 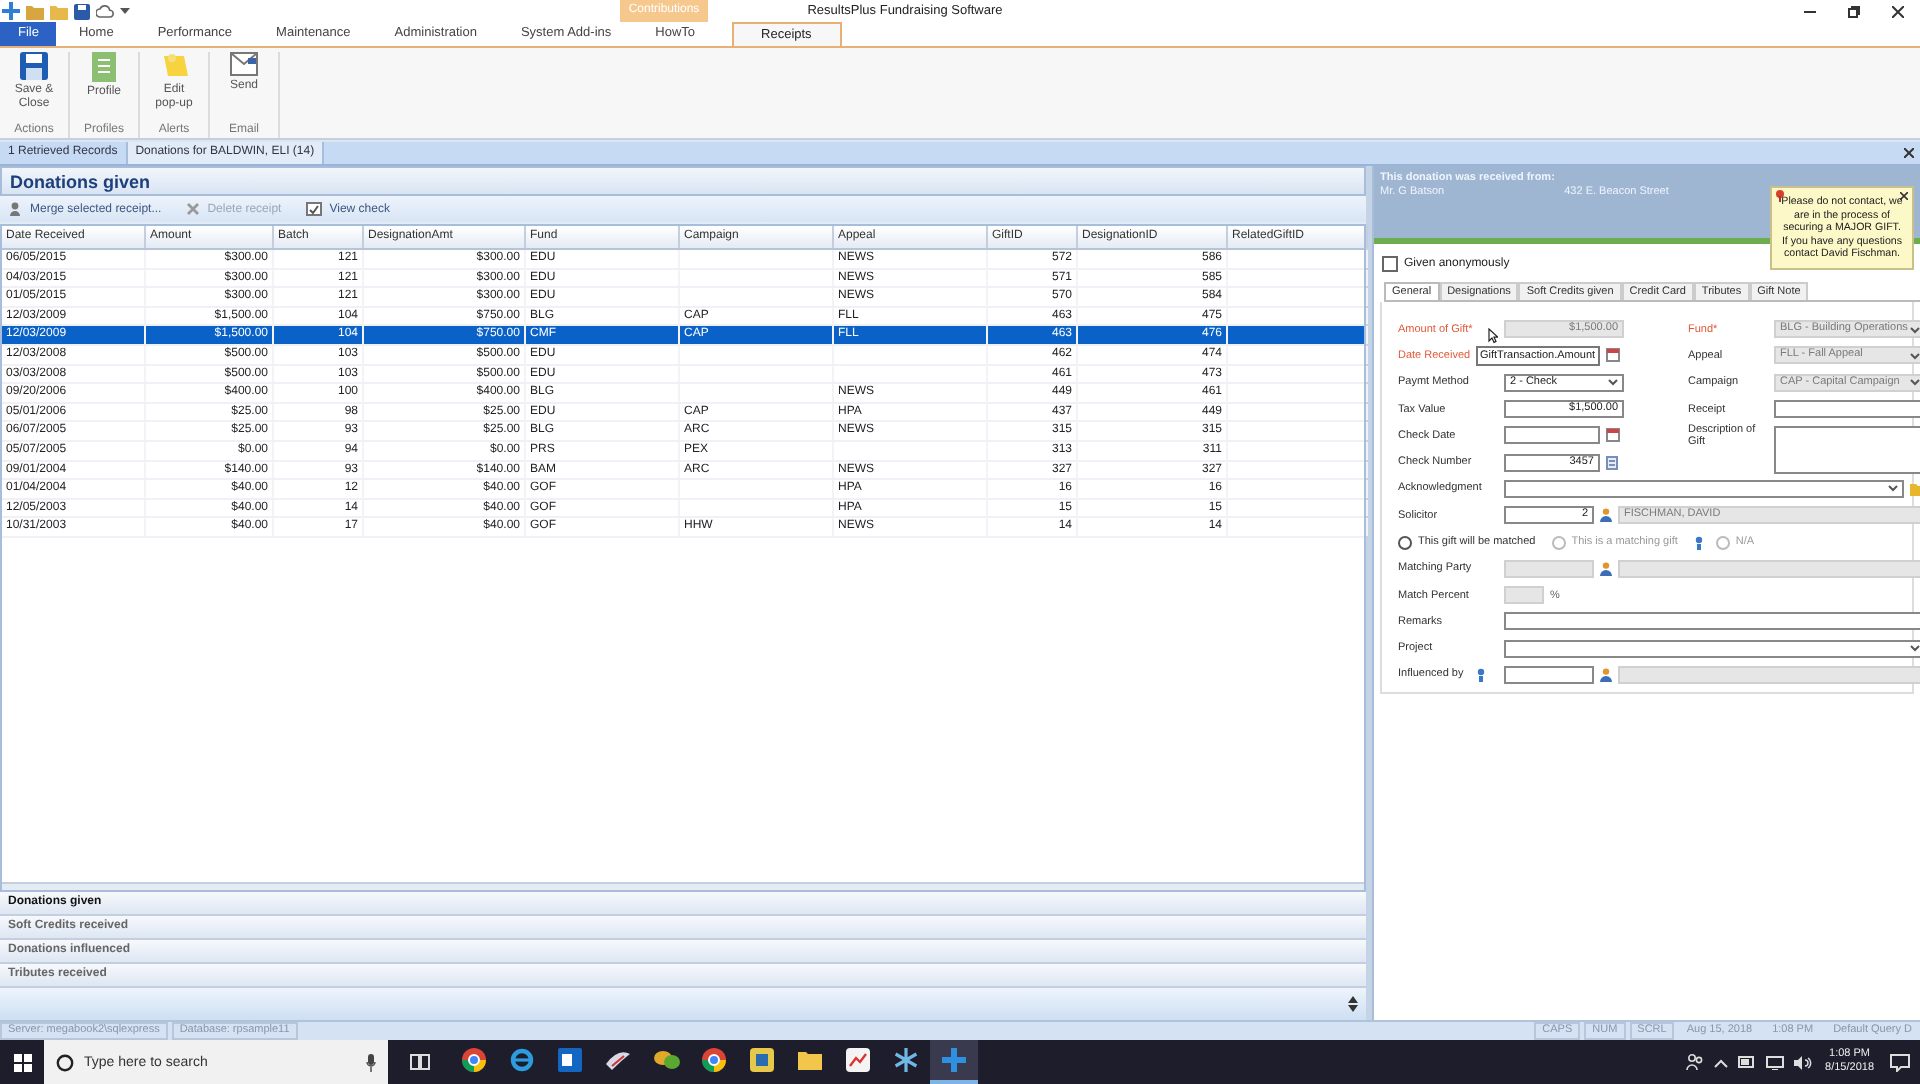 I want to click on checkbox, so click(x=1390, y=264).